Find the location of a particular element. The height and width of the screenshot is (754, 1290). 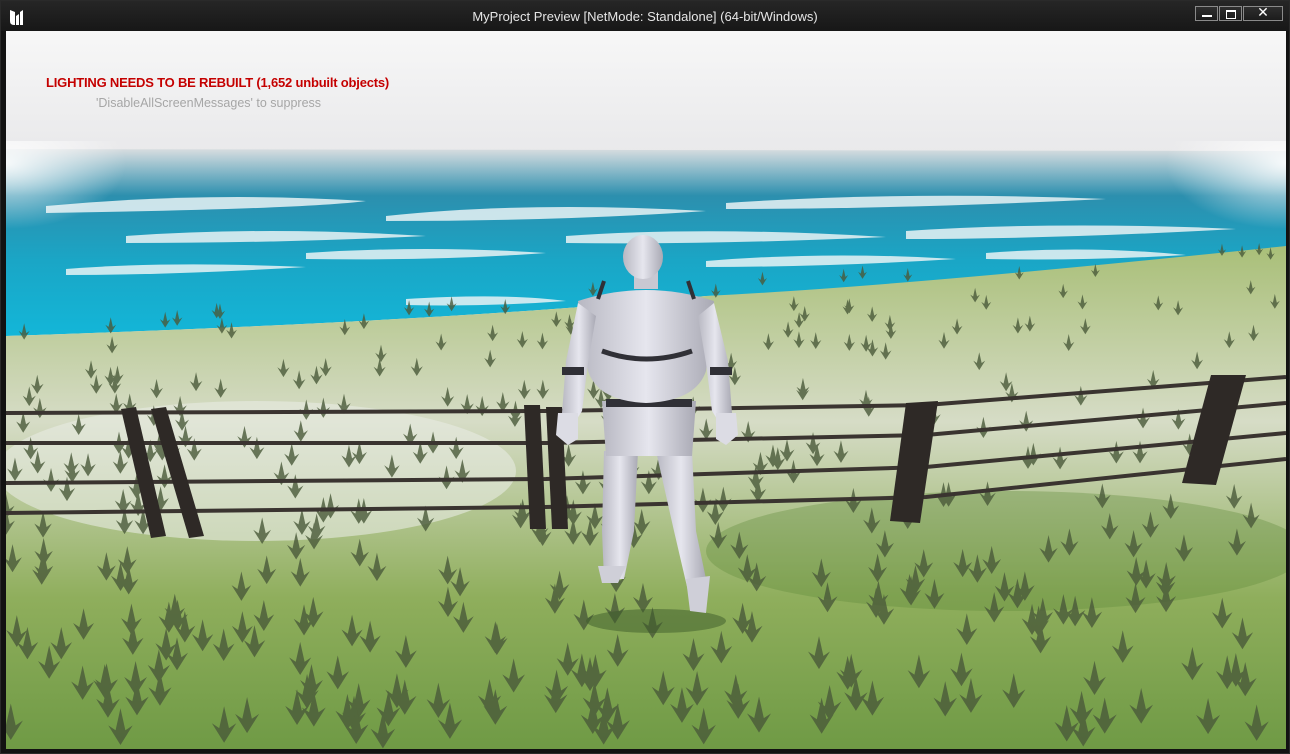

suppress-hint-message: 'DisableAllScreenMessages' to suppress is located at coordinates (209, 103).